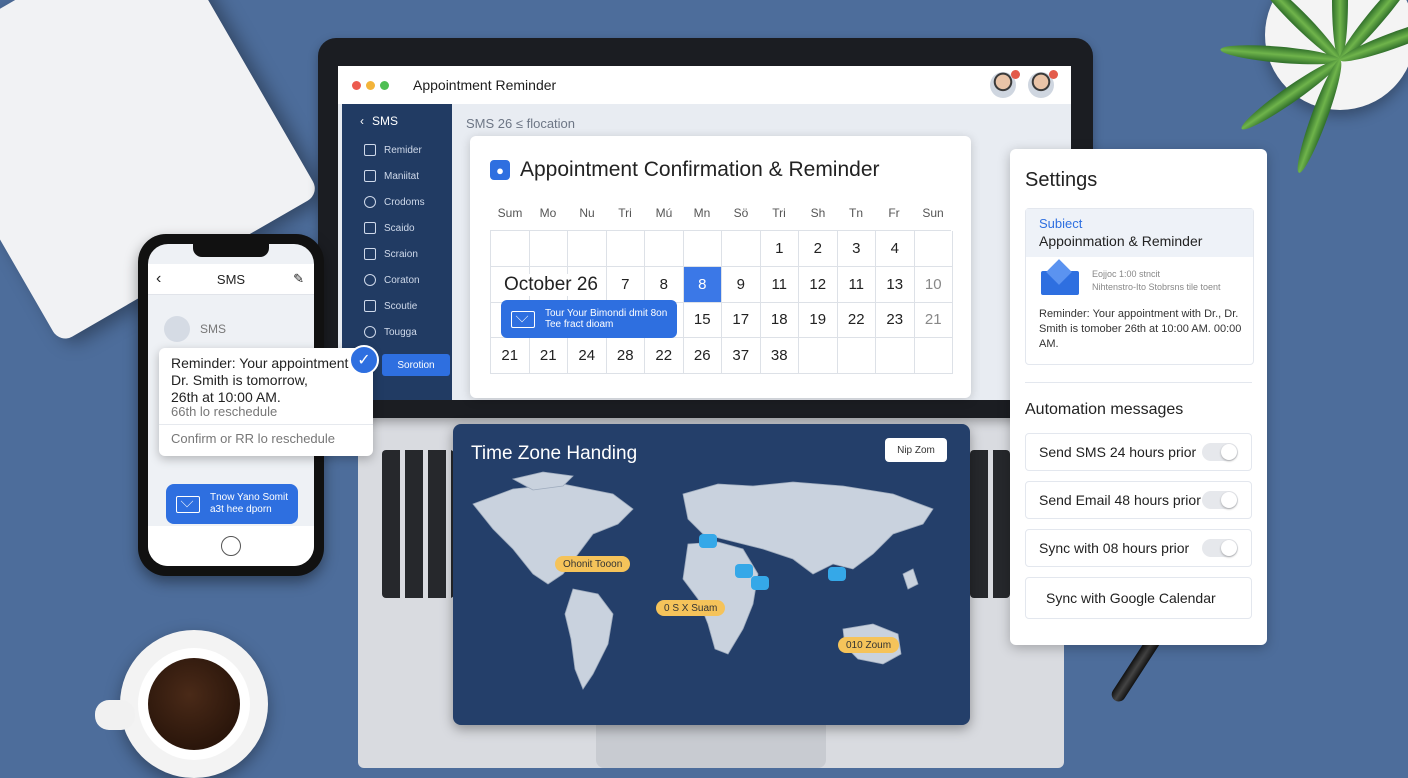 The width and height of the screenshot is (1408, 778). Describe the element at coordinates (1138, 598) in the screenshot. I see `sync-google-calendar-button: Sync with Google Calendar` at that location.